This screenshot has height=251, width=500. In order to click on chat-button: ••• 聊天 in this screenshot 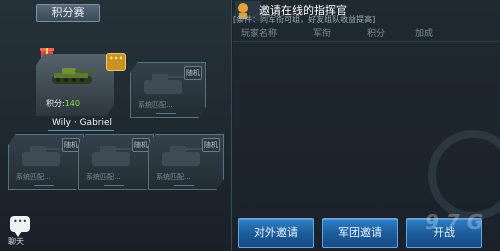, I will do `click(20, 232)`.